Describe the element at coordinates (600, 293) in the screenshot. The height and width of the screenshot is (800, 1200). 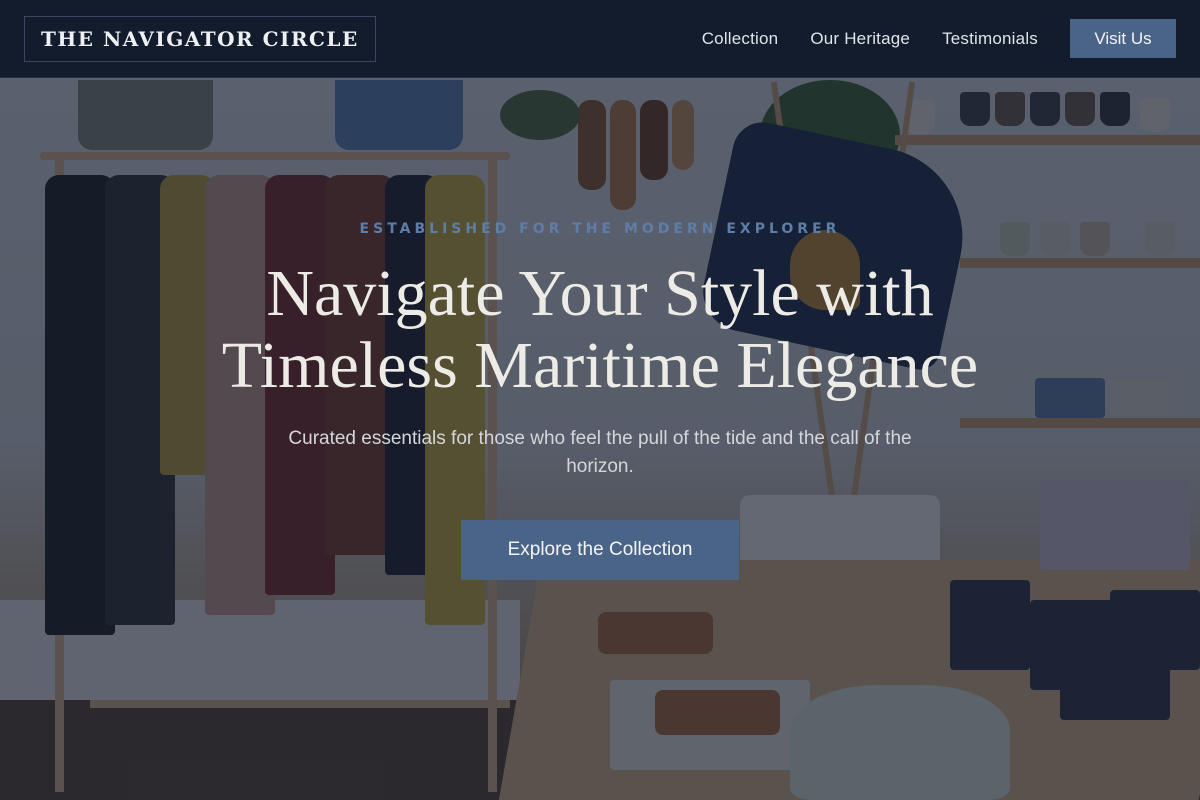
I see `hero-title-line-1: Navigate Your Style with` at that location.